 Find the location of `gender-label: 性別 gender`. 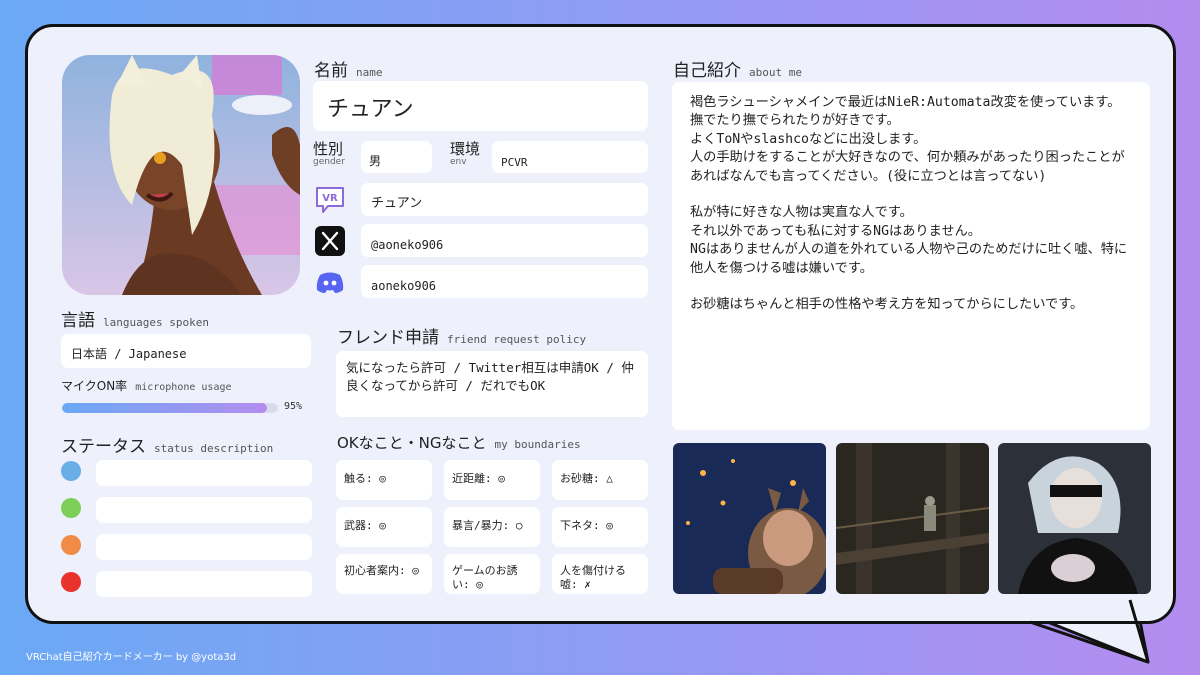

gender-label: 性別 gender is located at coordinates (329, 153).